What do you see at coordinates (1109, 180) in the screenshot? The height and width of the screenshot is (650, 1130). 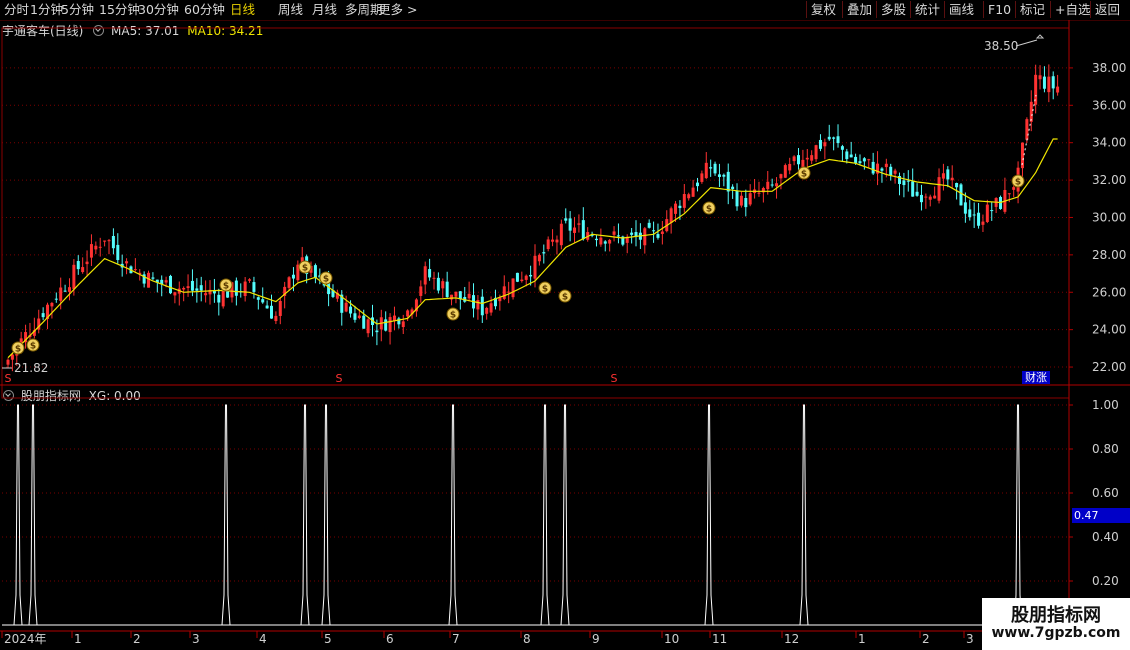 I see `price-tick-label: 32.00` at bounding box center [1109, 180].